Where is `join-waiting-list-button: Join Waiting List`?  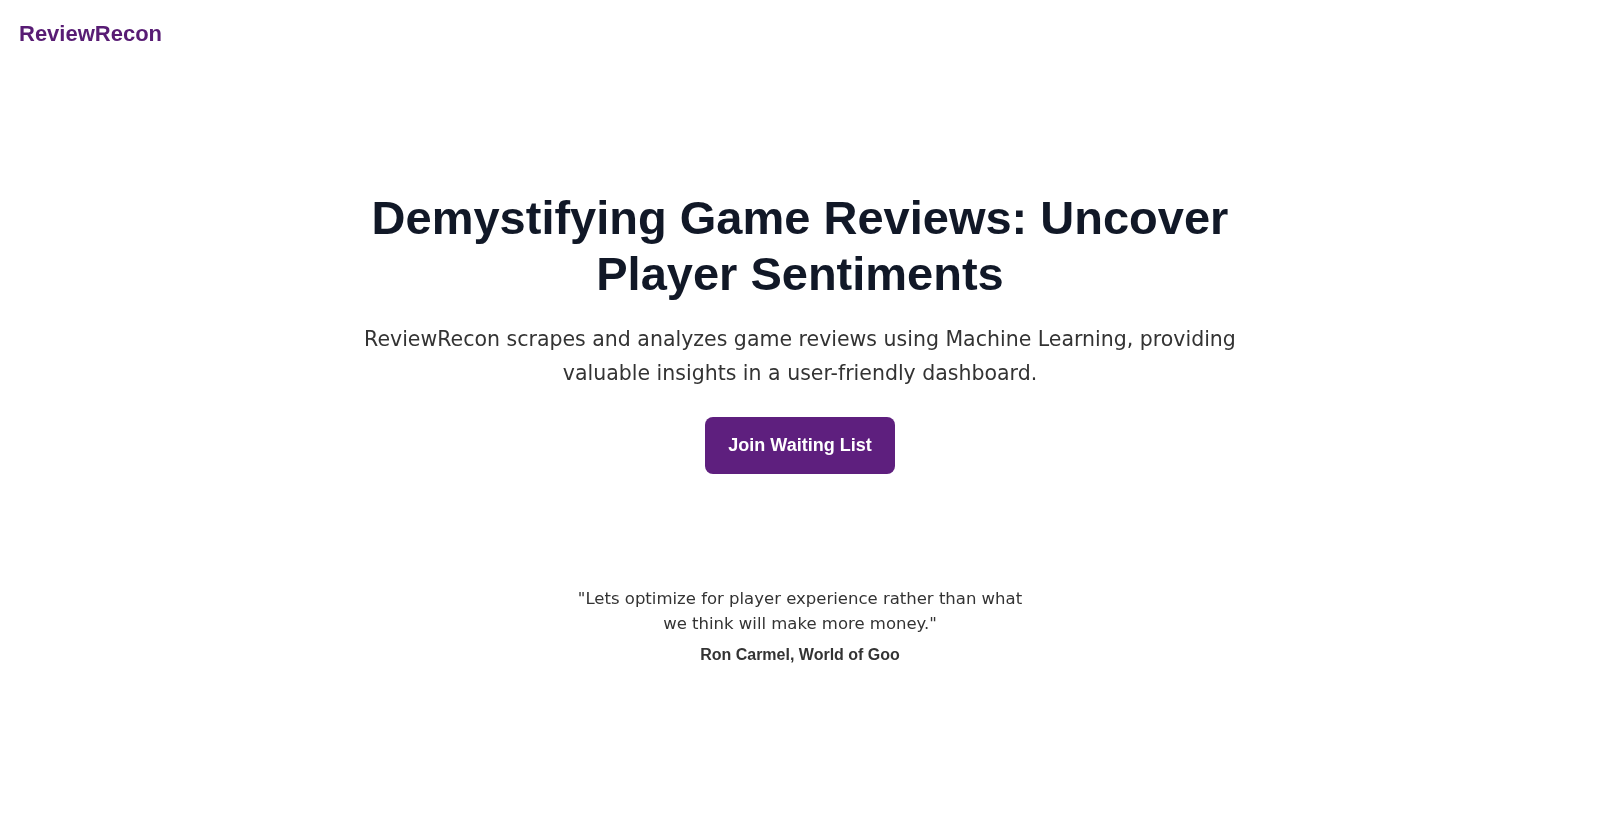 join-waiting-list-button: Join Waiting List is located at coordinates (800, 445).